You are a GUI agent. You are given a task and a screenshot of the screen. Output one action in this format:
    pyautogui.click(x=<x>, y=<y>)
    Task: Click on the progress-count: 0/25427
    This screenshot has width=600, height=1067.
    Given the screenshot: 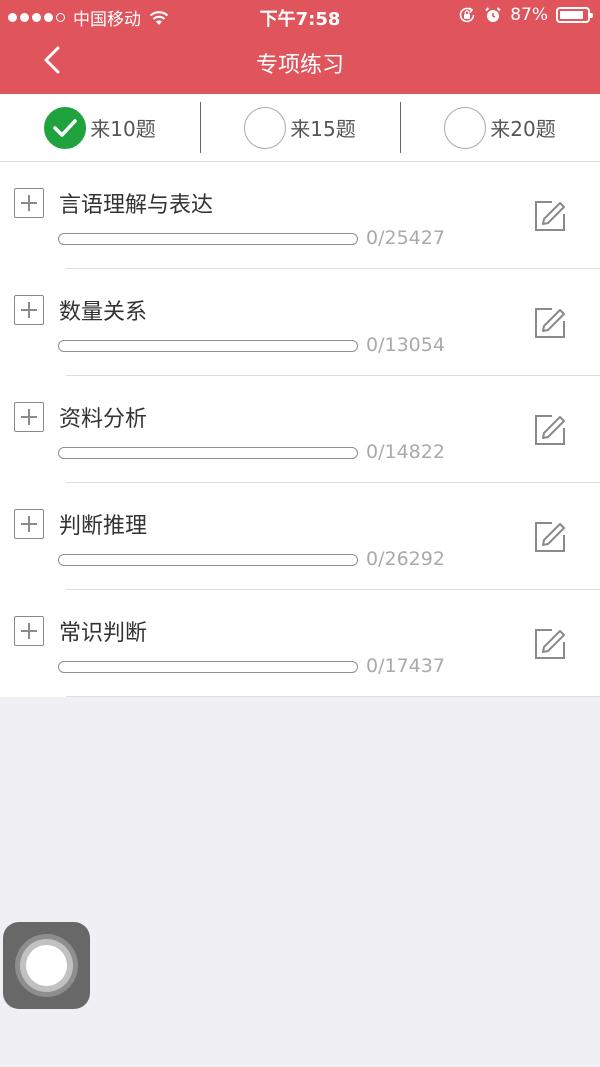 What is the action you would take?
    pyautogui.click(x=405, y=238)
    